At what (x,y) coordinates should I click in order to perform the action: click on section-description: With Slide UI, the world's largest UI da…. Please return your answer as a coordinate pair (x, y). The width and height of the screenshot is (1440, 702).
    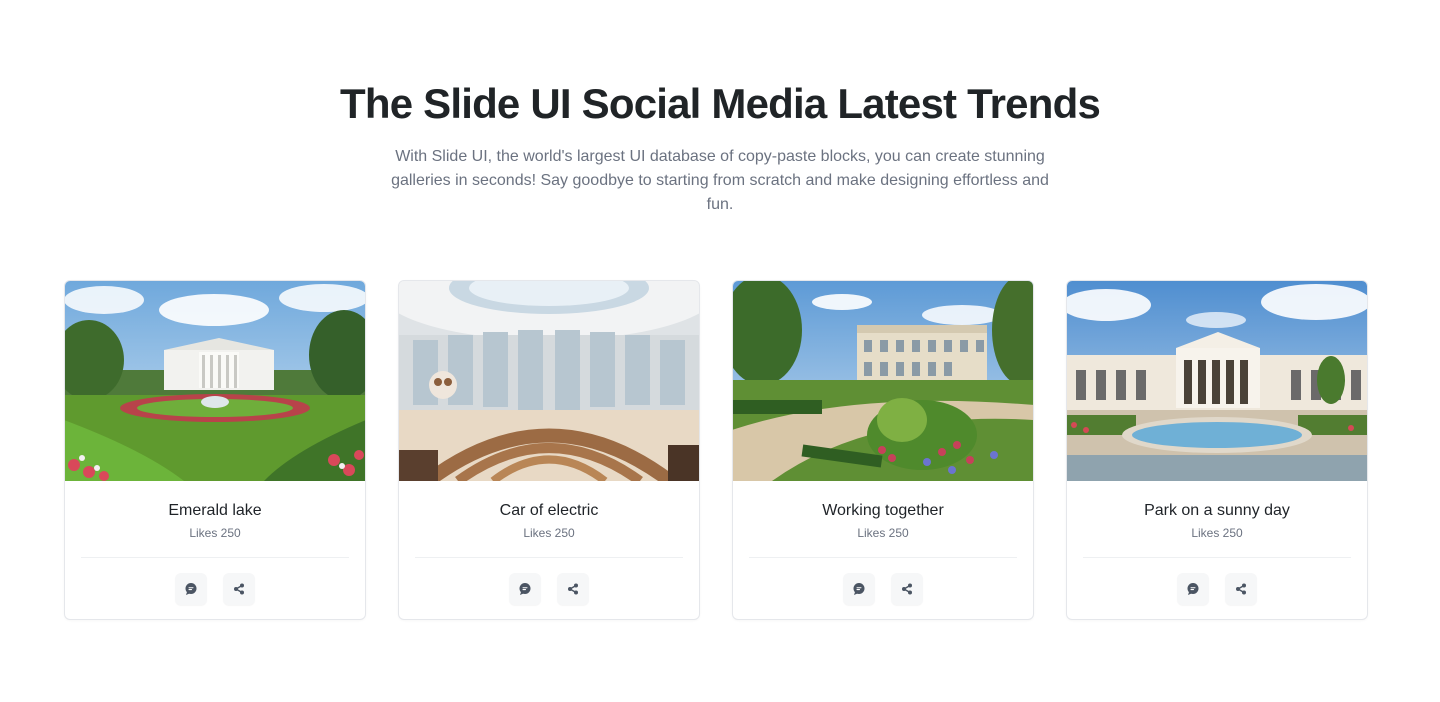
    Looking at the image, I should click on (720, 180).